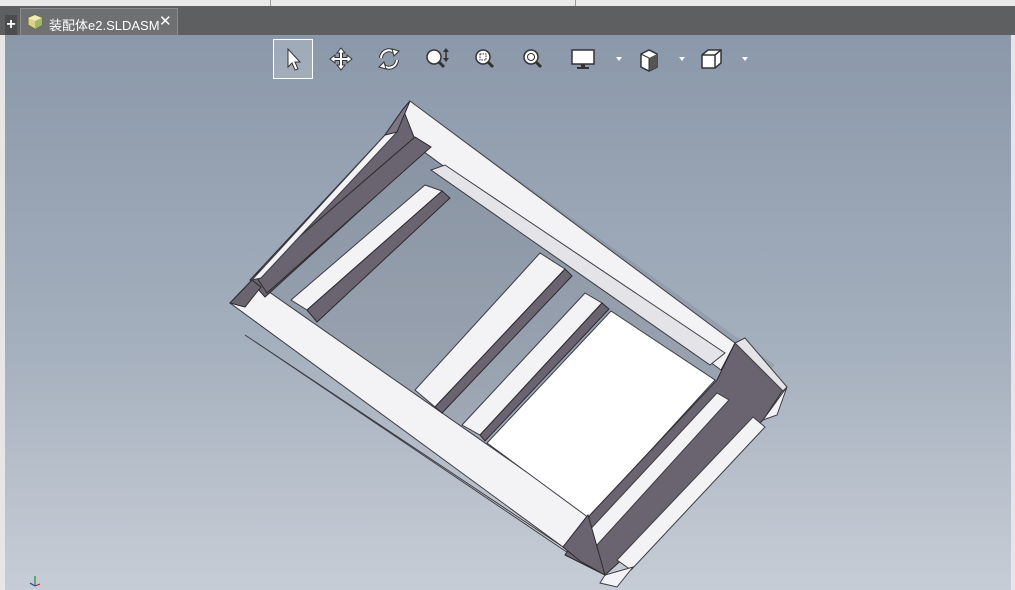 This screenshot has width=1015, height=590. Describe the element at coordinates (104, 25) in the screenshot. I see `document-title: 装配体e2.SLDASM` at that location.